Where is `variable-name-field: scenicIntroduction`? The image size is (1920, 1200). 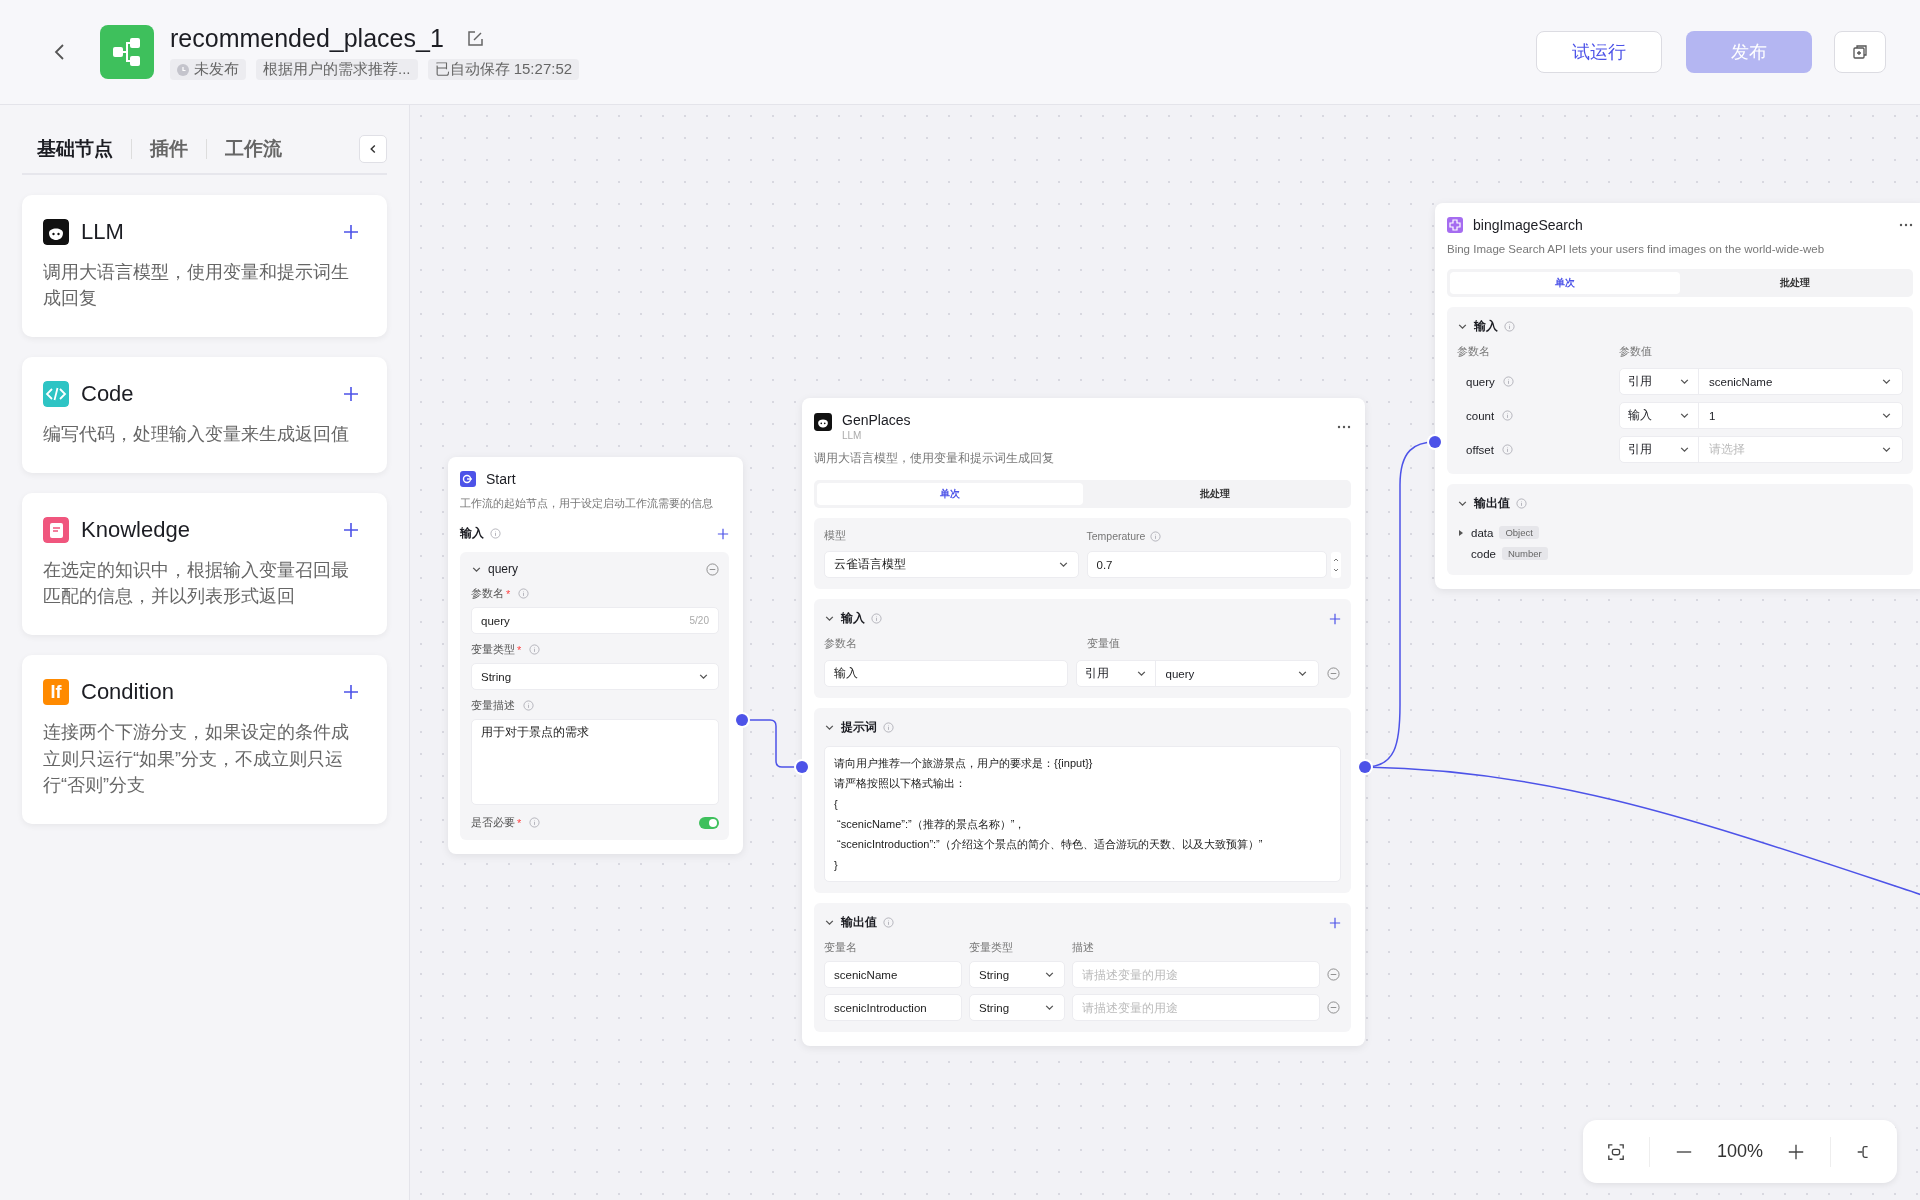
variable-name-field: scenicIntroduction is located at coordinates (893, 1008).